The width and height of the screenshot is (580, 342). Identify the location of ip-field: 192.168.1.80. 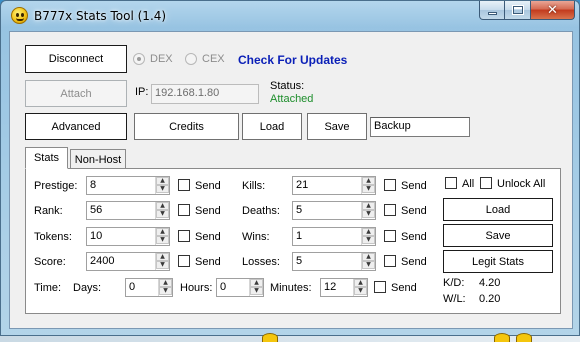
(205, 94).